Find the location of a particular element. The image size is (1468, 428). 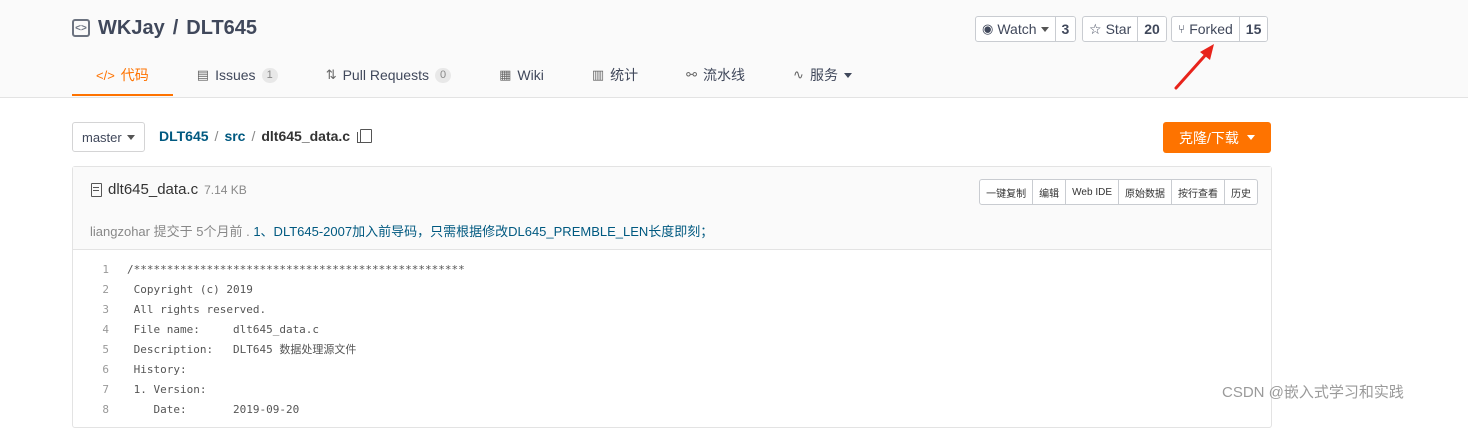

star-button-group: ☆ Star 20 is located at coordinates (1124, 29).